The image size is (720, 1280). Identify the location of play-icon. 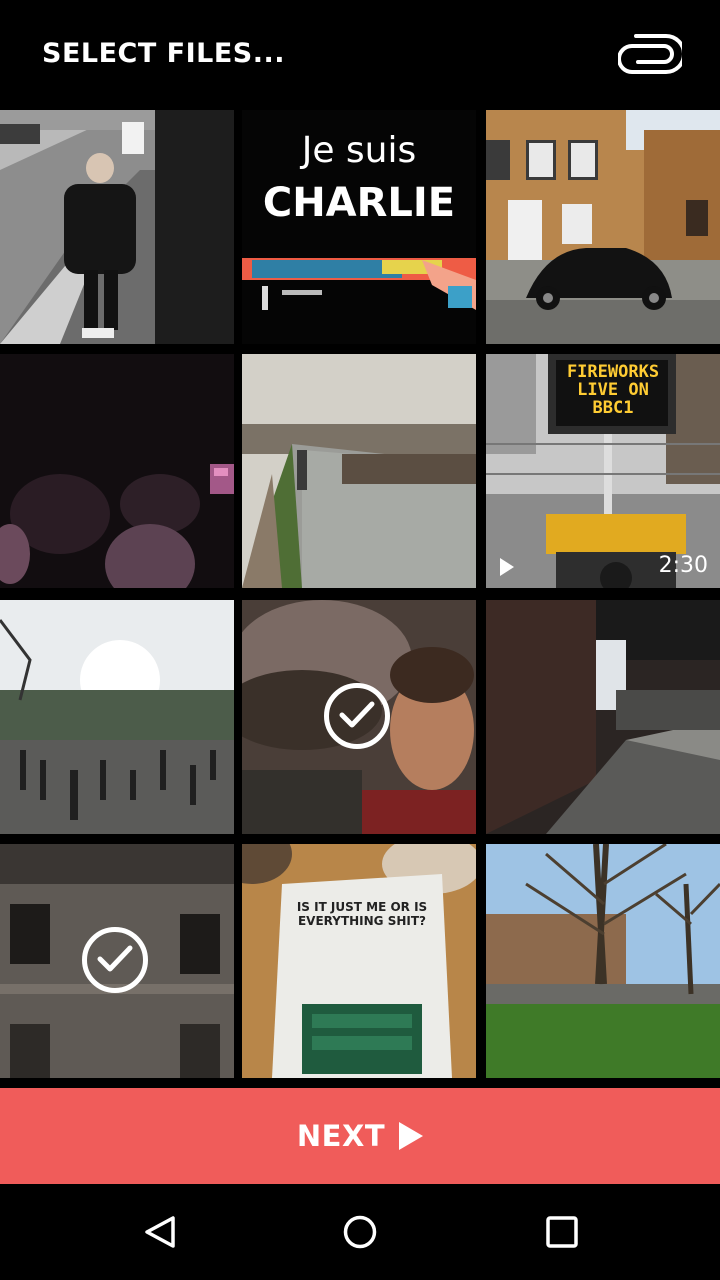
(507, 567).